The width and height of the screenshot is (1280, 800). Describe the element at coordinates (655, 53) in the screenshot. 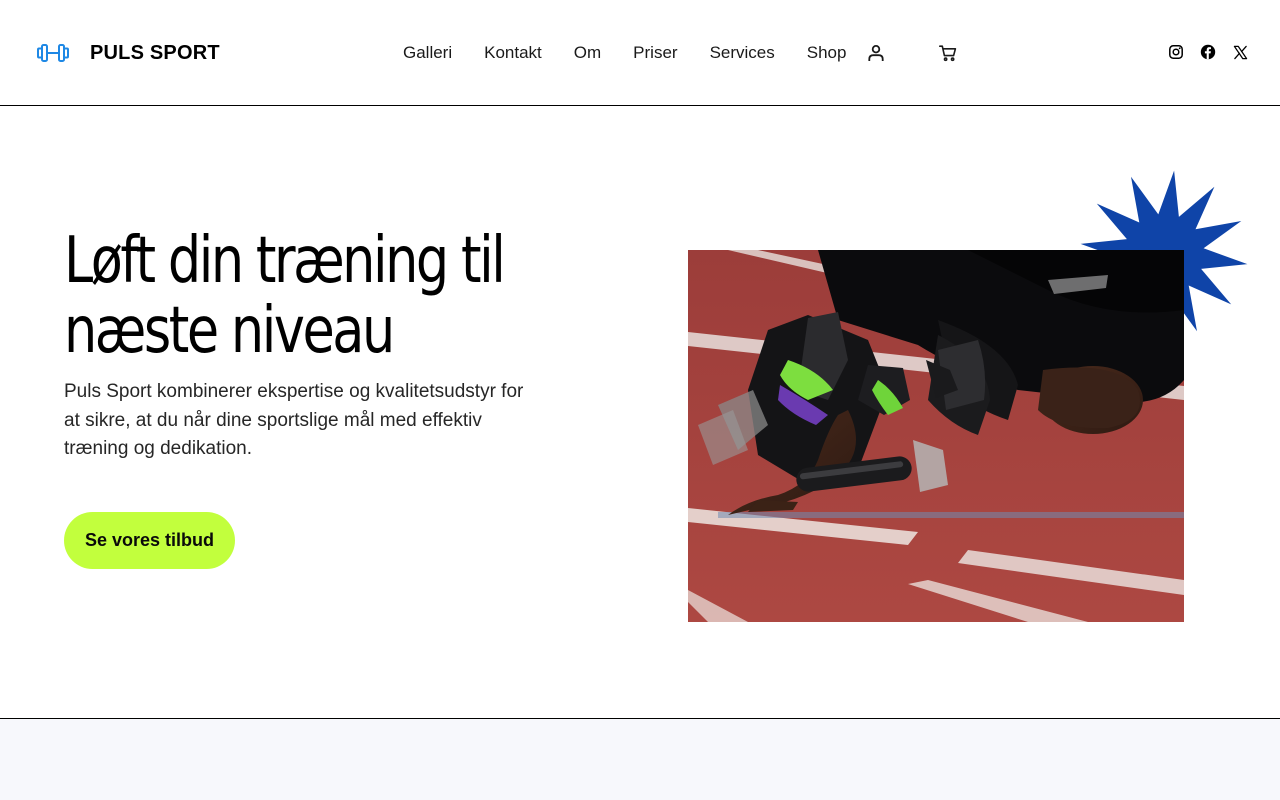

I see `nav-link-priser: Priser` at that location.